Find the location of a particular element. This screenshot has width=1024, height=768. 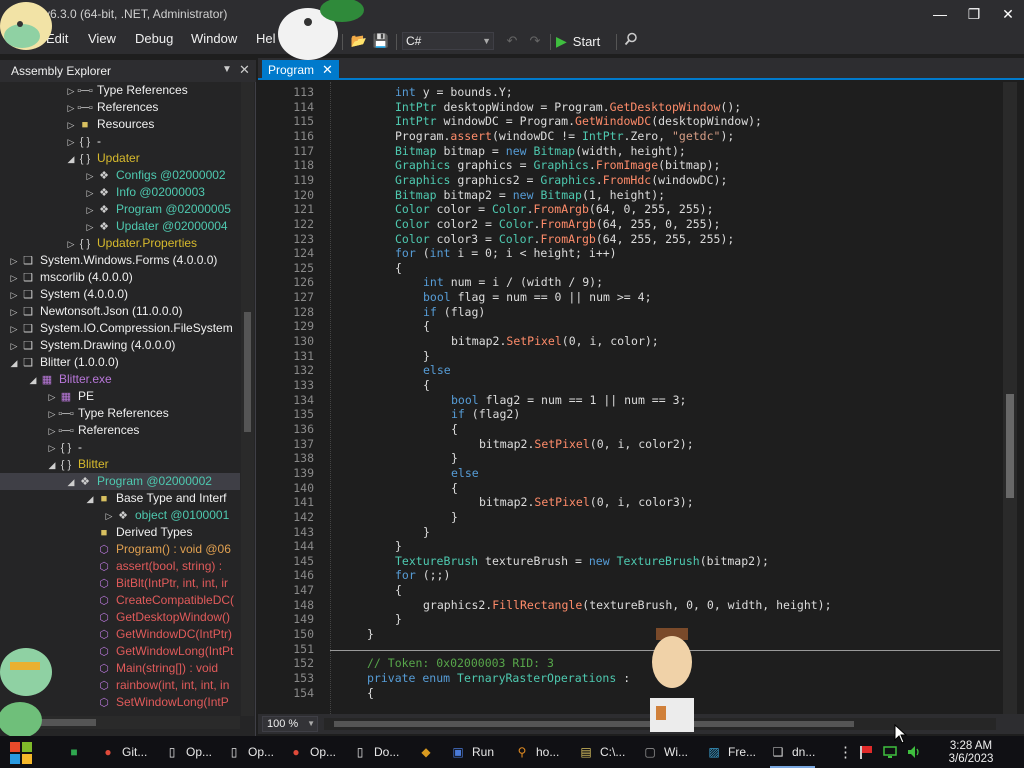

tree-item: ◢{ } Updater is located at coordinates (120, 158).